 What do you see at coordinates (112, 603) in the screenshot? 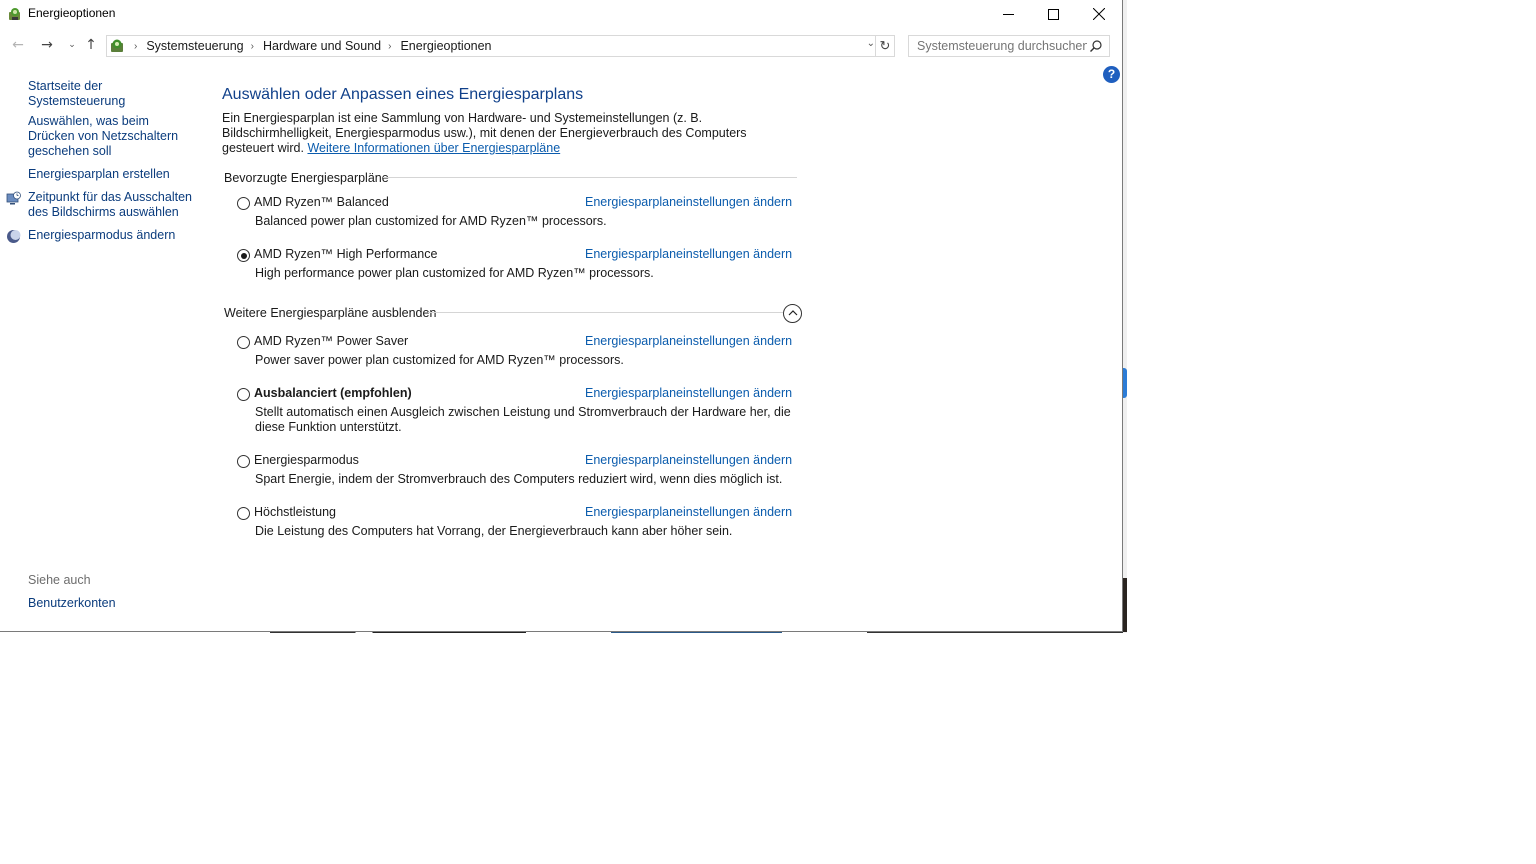
I see `sidebar-item-benutzerkonten: Benutzerkonten` at bounding box center [112, 603].